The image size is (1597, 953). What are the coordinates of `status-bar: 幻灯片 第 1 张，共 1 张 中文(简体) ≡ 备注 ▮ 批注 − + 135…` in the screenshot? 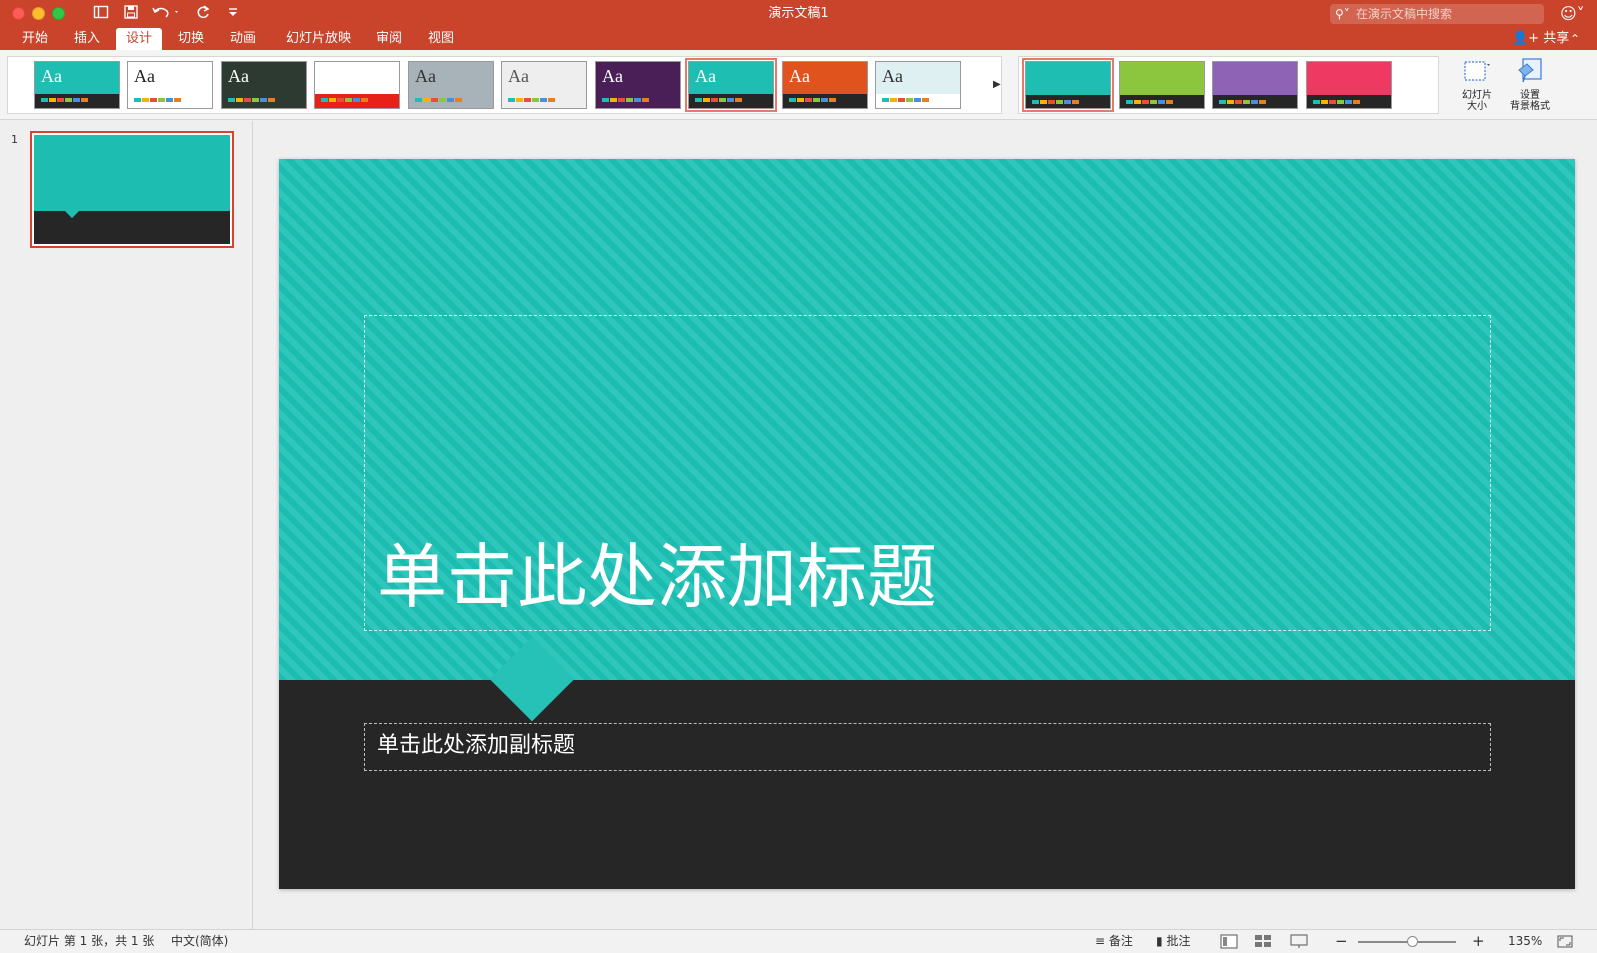 It's located at (798, 941).